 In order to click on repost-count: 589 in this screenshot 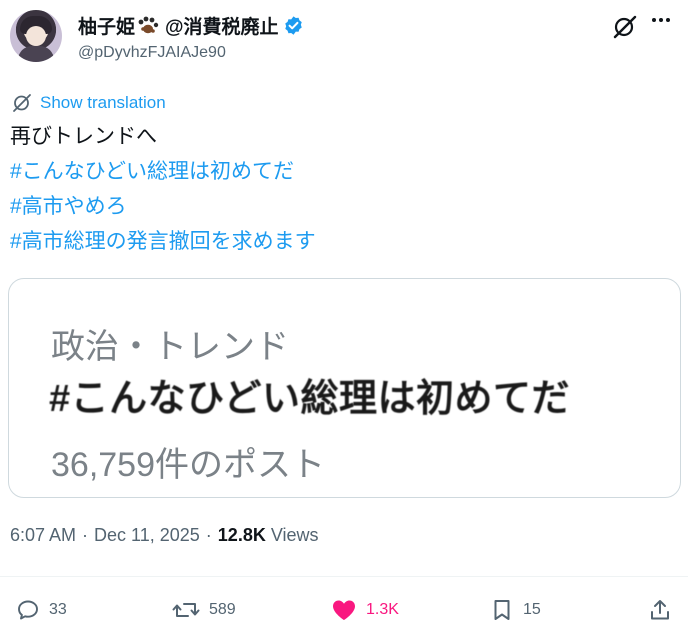, I will do `click(222, 609)`.